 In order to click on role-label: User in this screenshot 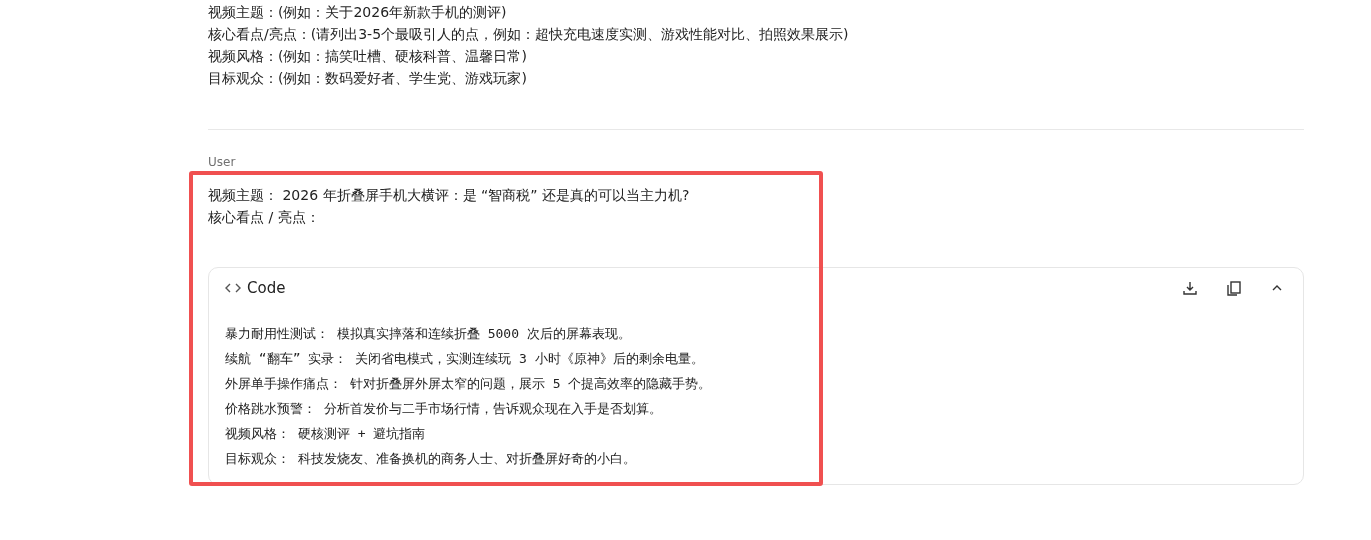, I will do `click(222, 162)`.